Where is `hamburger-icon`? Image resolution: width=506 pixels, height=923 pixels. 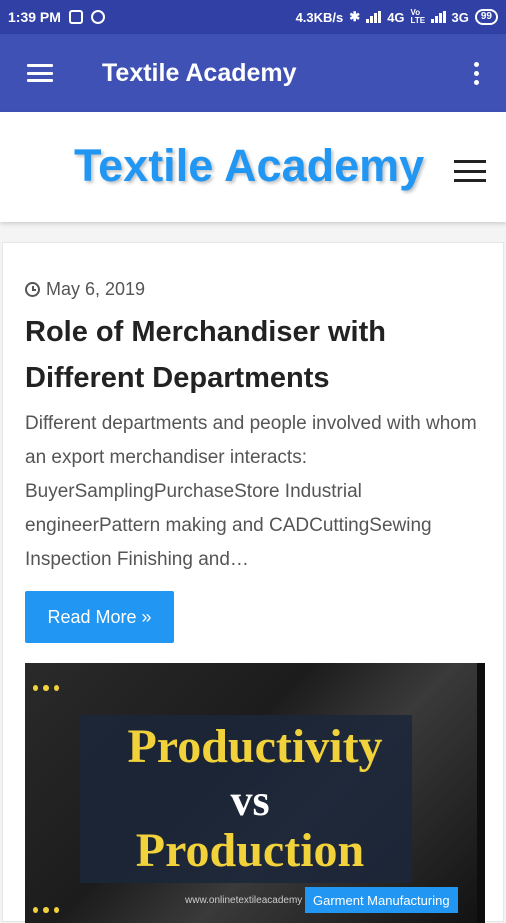
hamburger-icon is located at coordinates (40, 73).